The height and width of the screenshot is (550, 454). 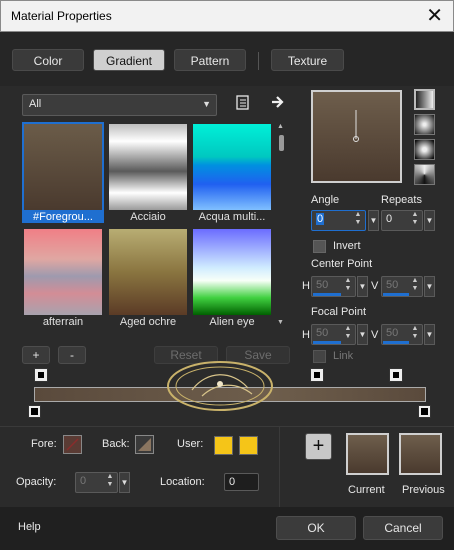 I want to click on center-h-dropdown-icon: ▼, so click(x=362, y=286).